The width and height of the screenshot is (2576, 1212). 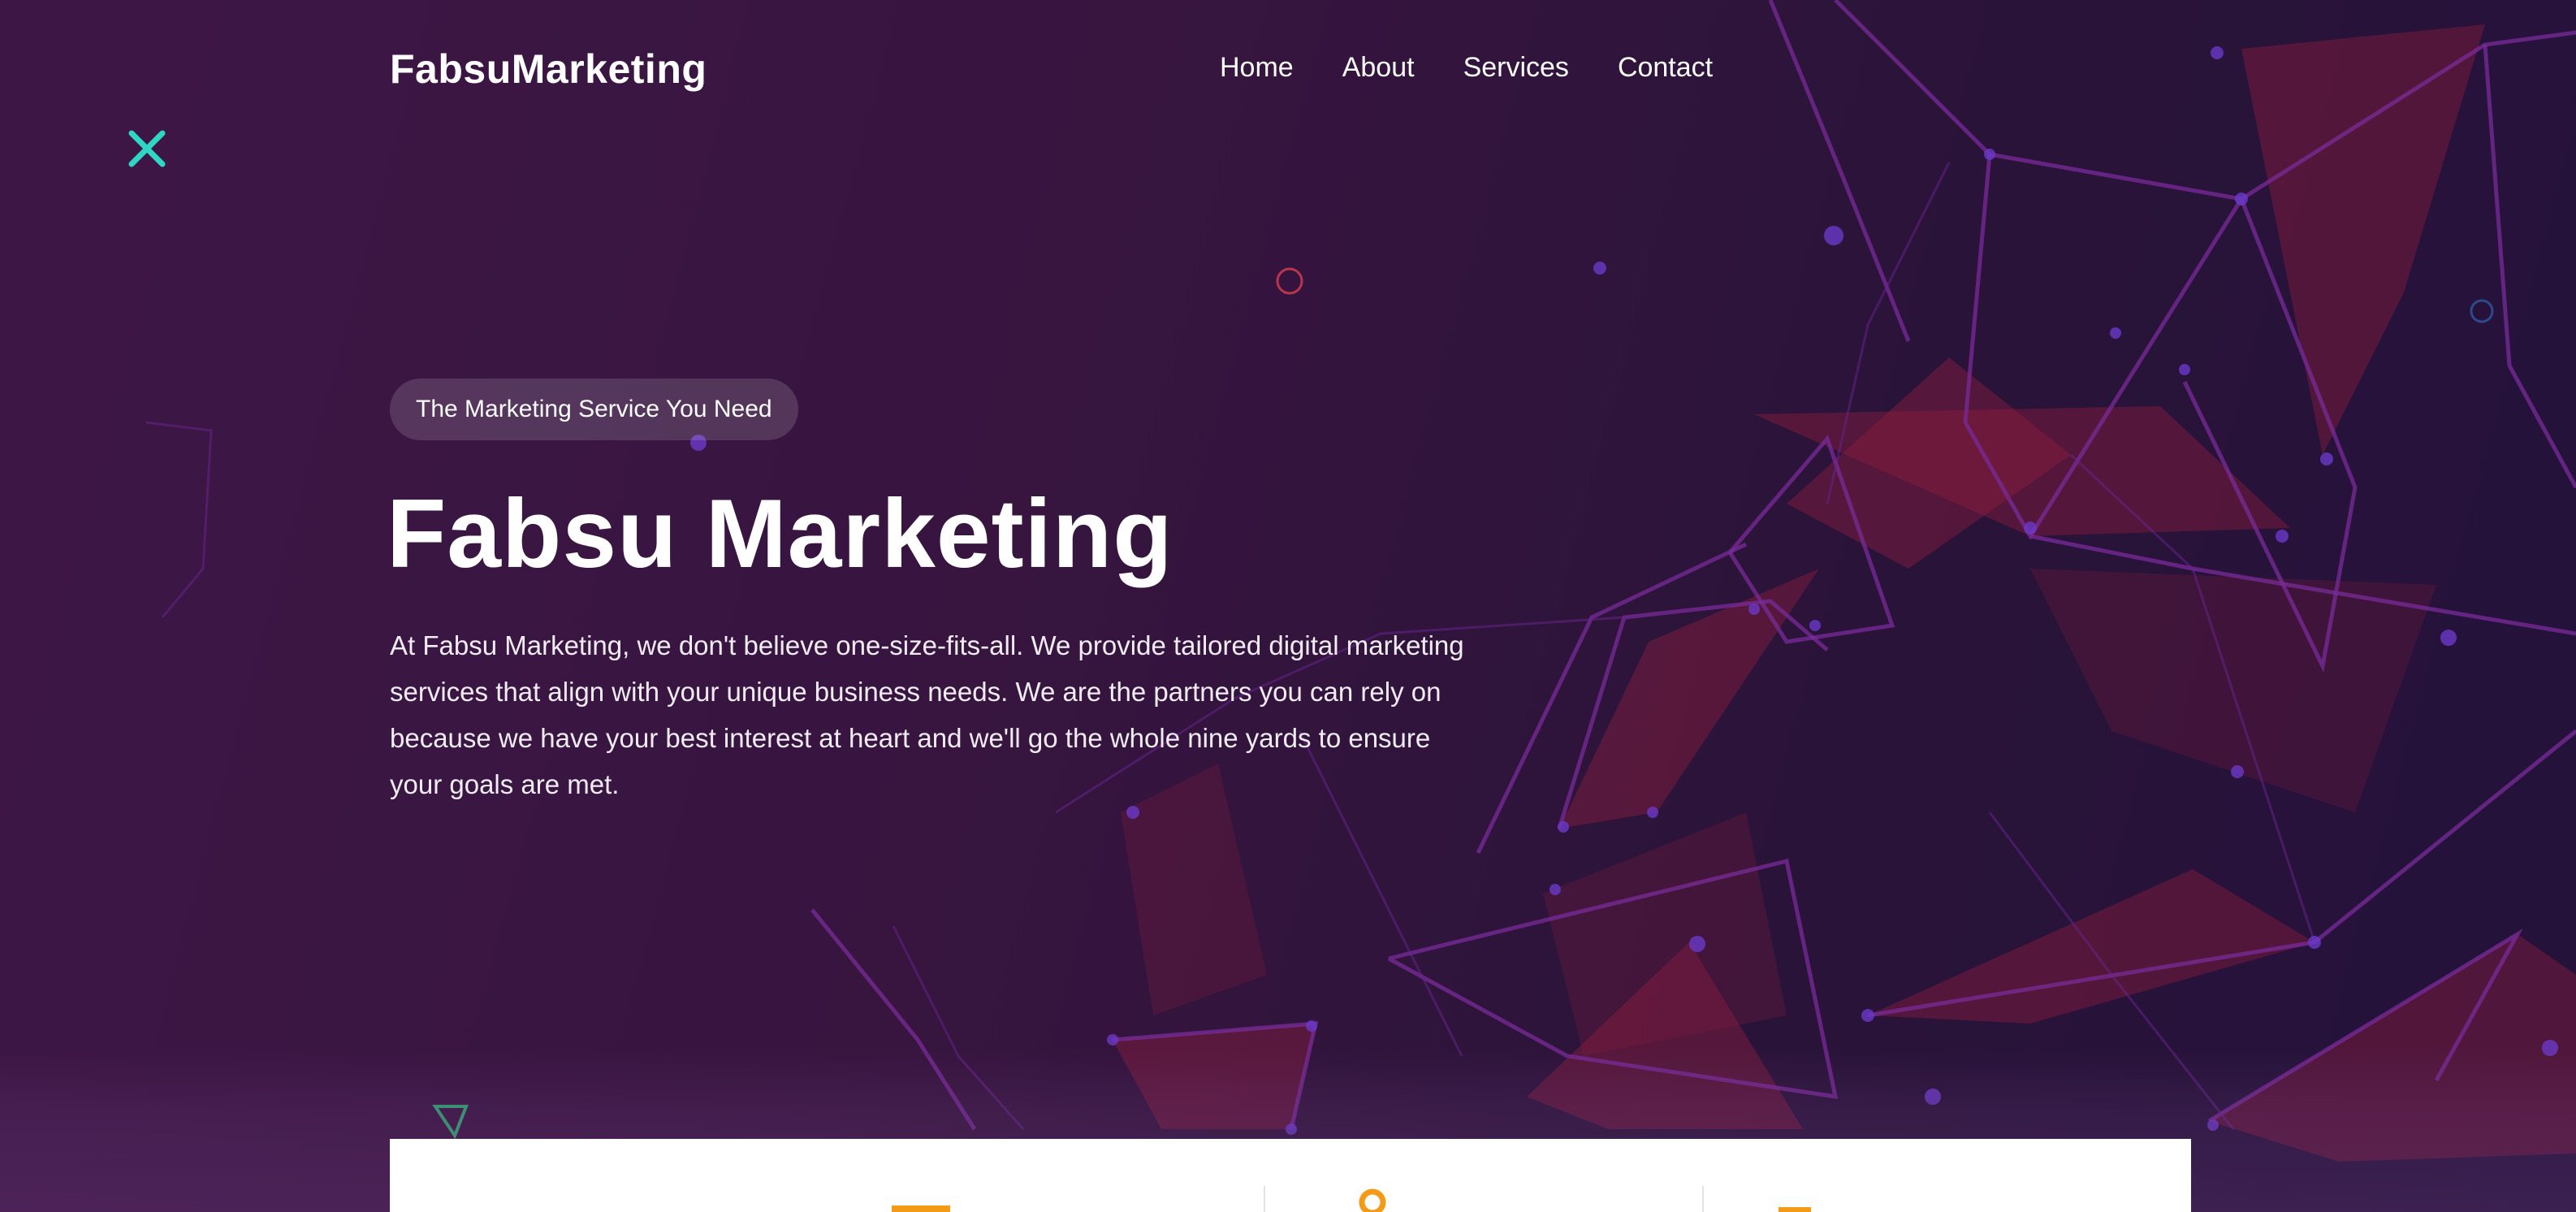 What do you see at coordinates (1379, 68) in the screenshot?
I see `nav-link-about: About` at bounding box center [1379, 68].